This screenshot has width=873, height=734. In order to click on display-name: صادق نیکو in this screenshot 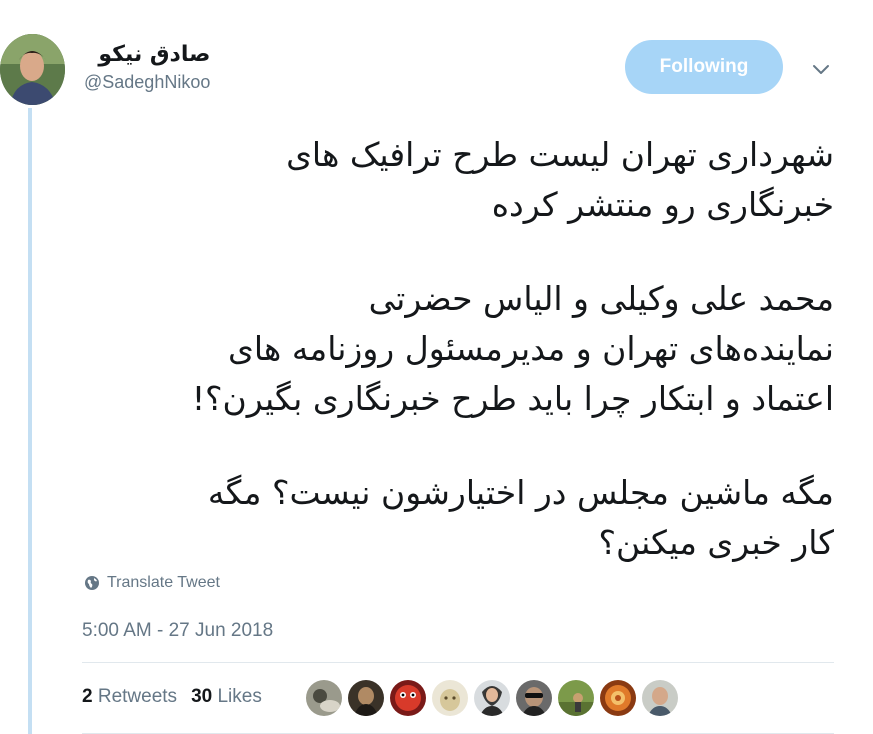, I will do `click(147, 55)`.